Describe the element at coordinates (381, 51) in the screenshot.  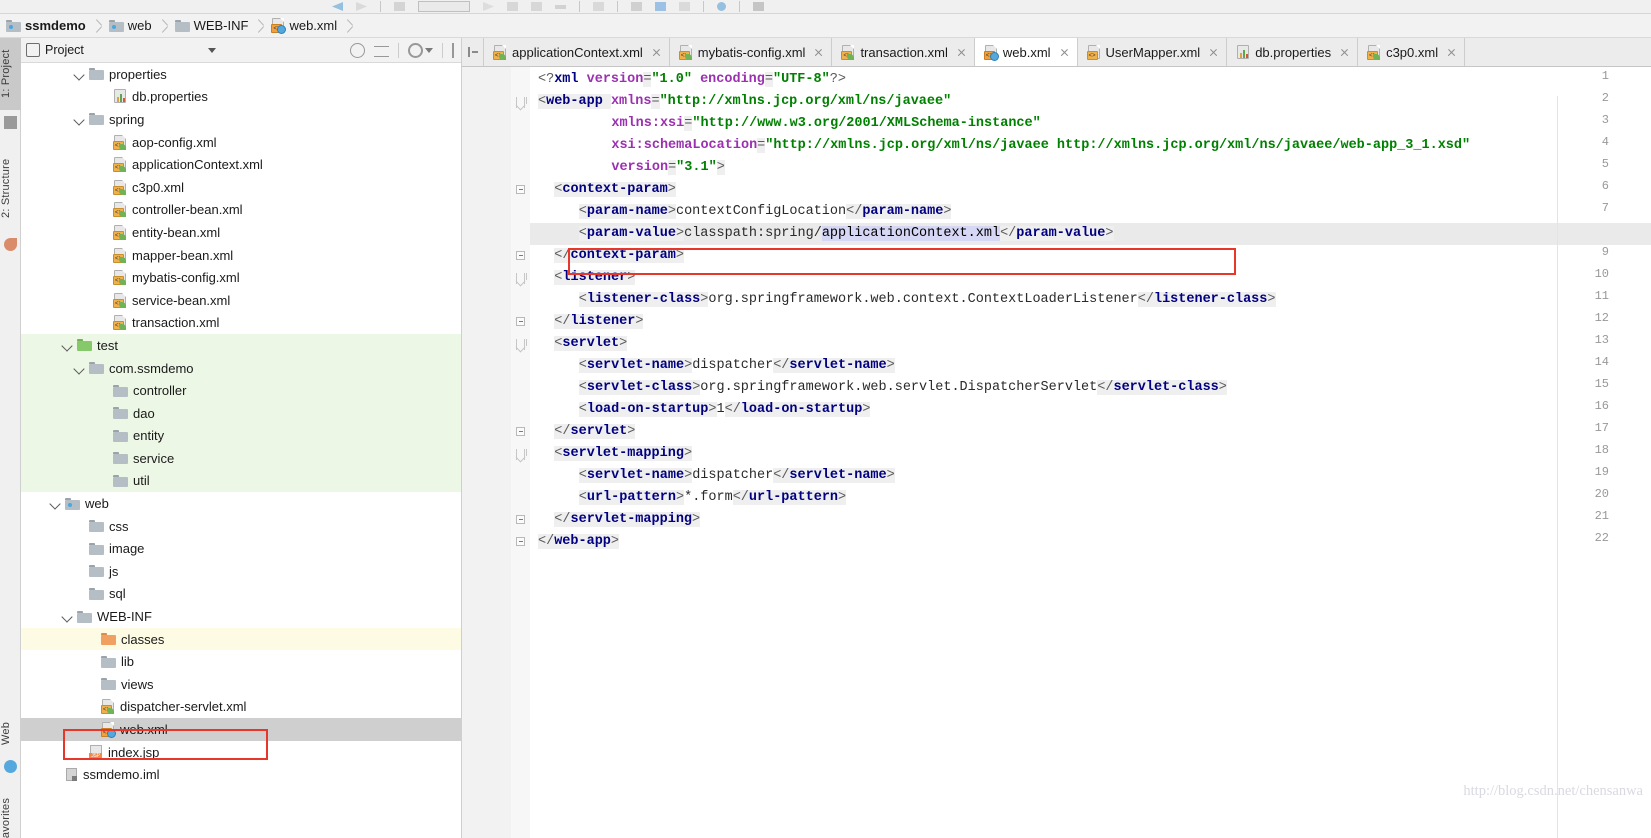
I see `collapse-all-icon` at that location.